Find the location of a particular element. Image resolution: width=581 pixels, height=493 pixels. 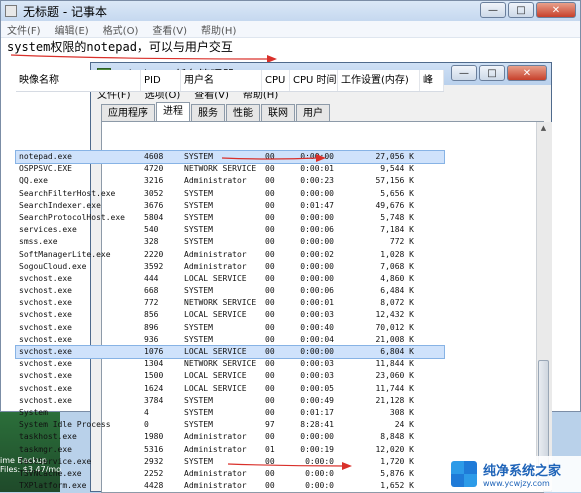

process-row: smss.exe 328 SYSTEM 00 0:00:00 772 K is located at coordinates (230, 242).